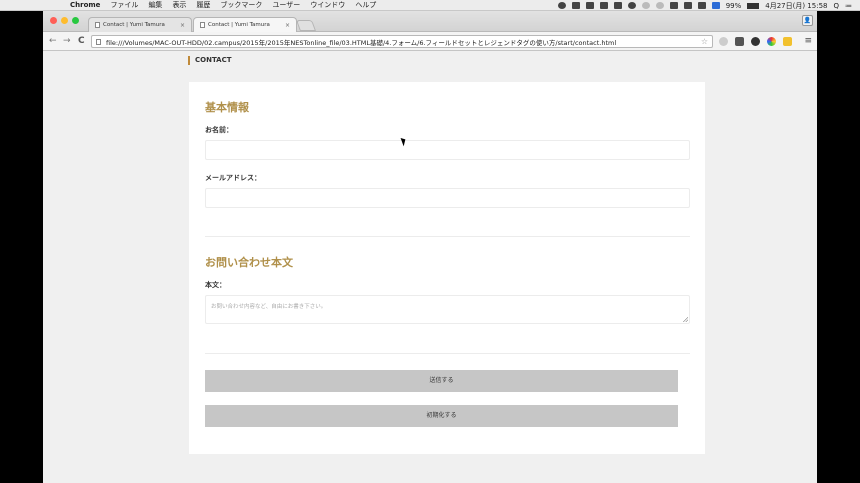  Describe the element at coordinates (179, 5) in the screenshot. I see `menu-view: 表示` at that location.